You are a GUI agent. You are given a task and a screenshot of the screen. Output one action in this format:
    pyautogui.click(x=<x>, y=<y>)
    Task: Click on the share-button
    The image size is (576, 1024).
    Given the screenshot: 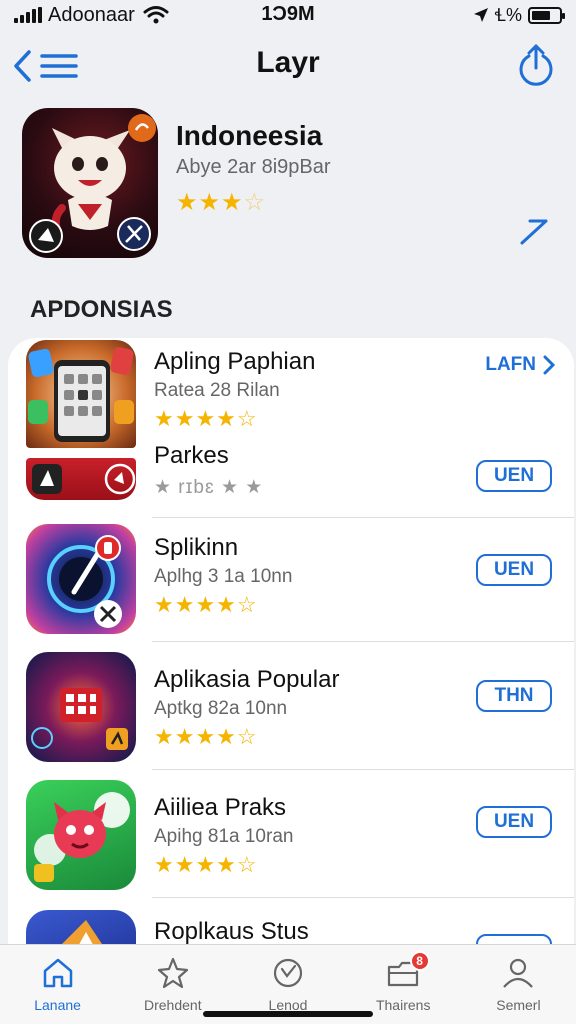 What is the action you would take?
    pyautogui.click(x=536, y=64)
    